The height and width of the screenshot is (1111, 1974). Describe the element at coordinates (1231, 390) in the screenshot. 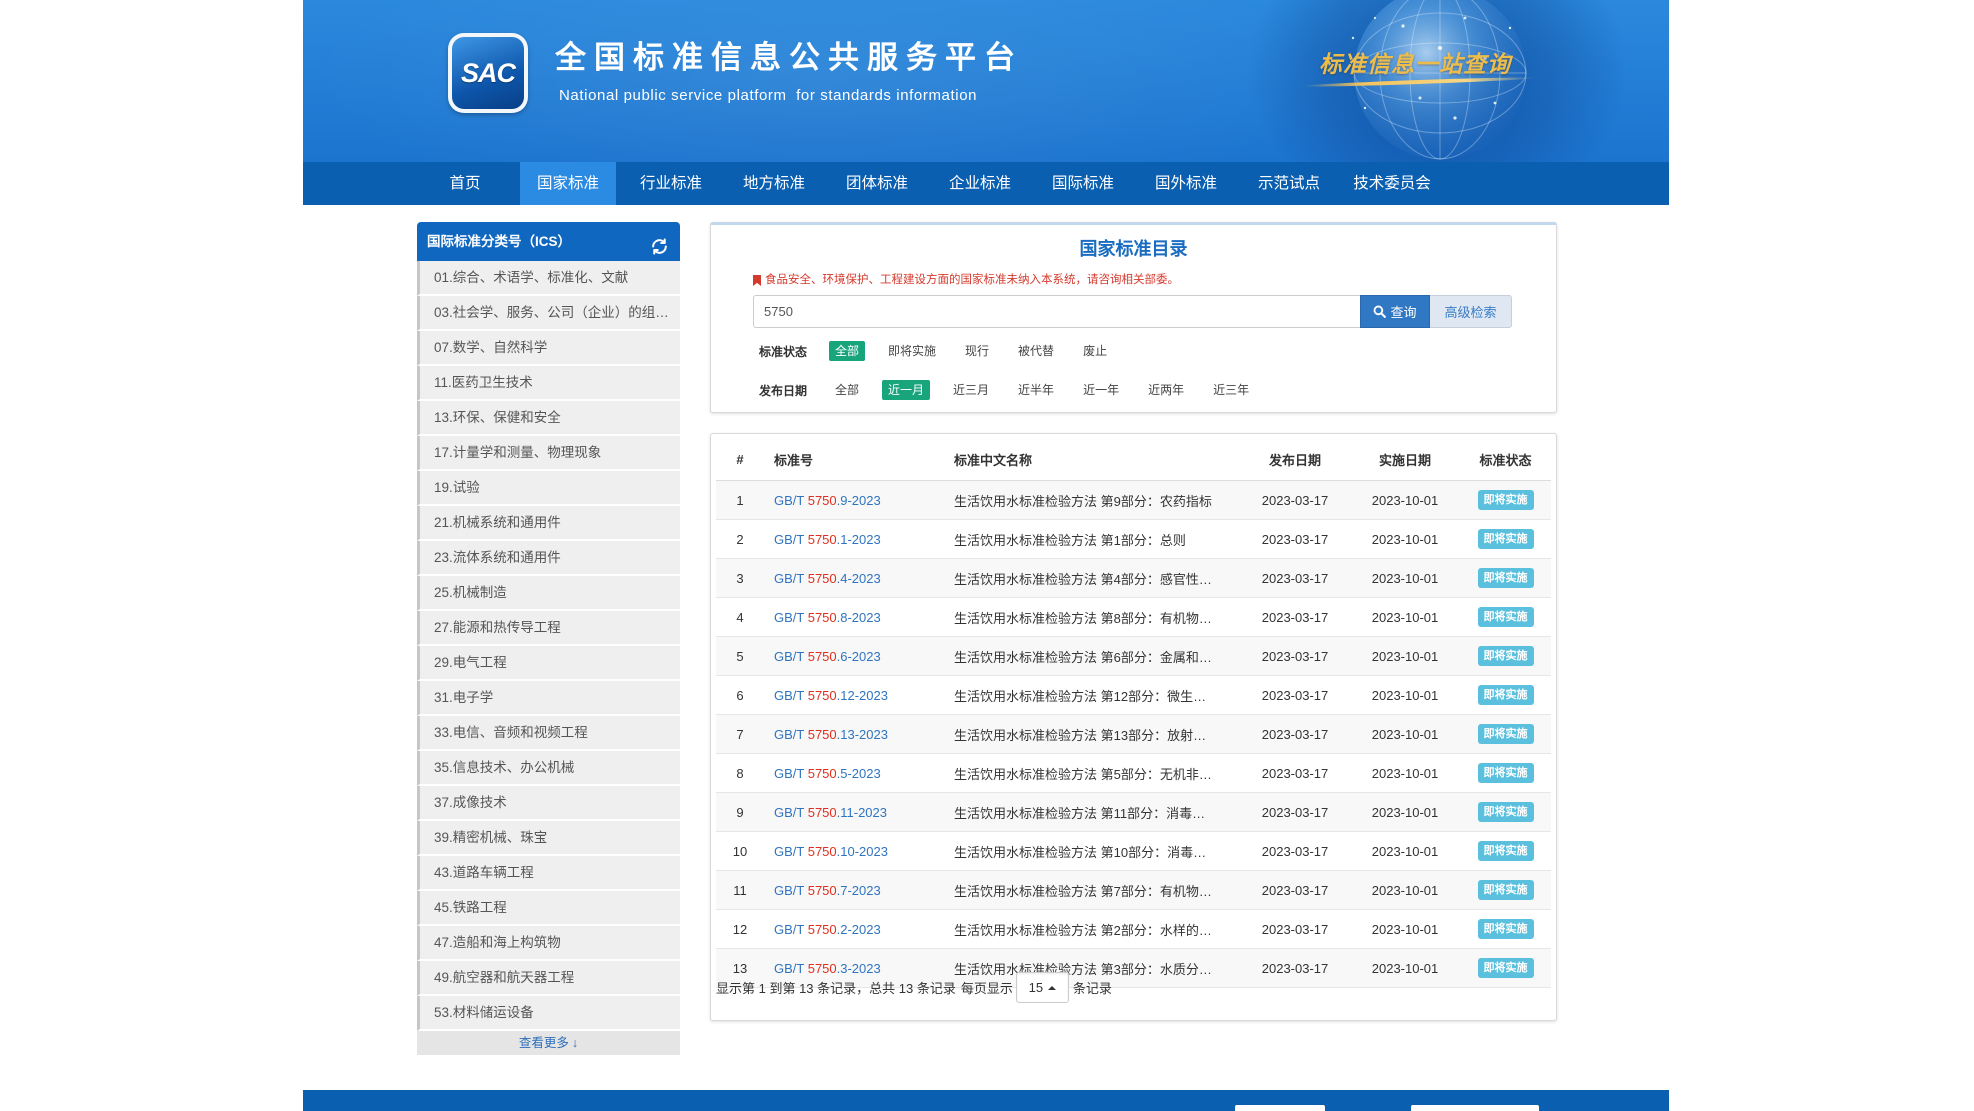

I see `filter-option: 近三年` at that location.